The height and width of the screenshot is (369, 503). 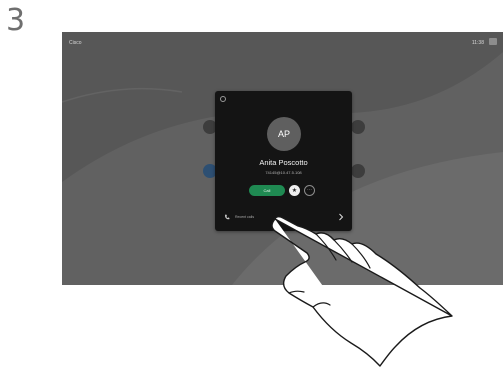 I want to click on step-number: 3, so click(x=16, y=20).